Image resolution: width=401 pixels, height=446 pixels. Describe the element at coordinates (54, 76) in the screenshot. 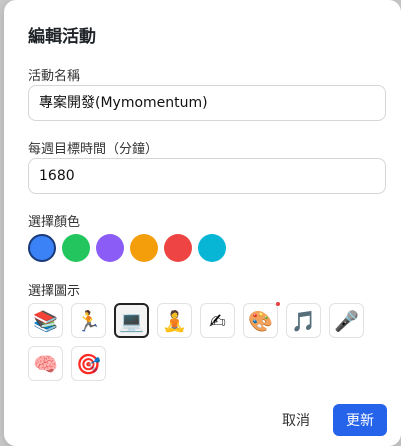

I see `activity-name-label: 活動名稱` at that location.